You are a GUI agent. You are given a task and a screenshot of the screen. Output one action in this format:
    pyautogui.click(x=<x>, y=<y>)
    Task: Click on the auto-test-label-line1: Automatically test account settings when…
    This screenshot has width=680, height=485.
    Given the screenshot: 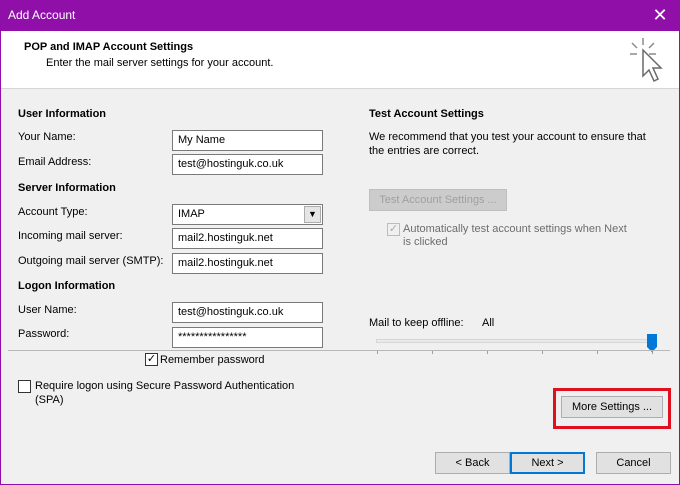 What is the action you would take?
    pyautogui.click(x=515, y=229)
    